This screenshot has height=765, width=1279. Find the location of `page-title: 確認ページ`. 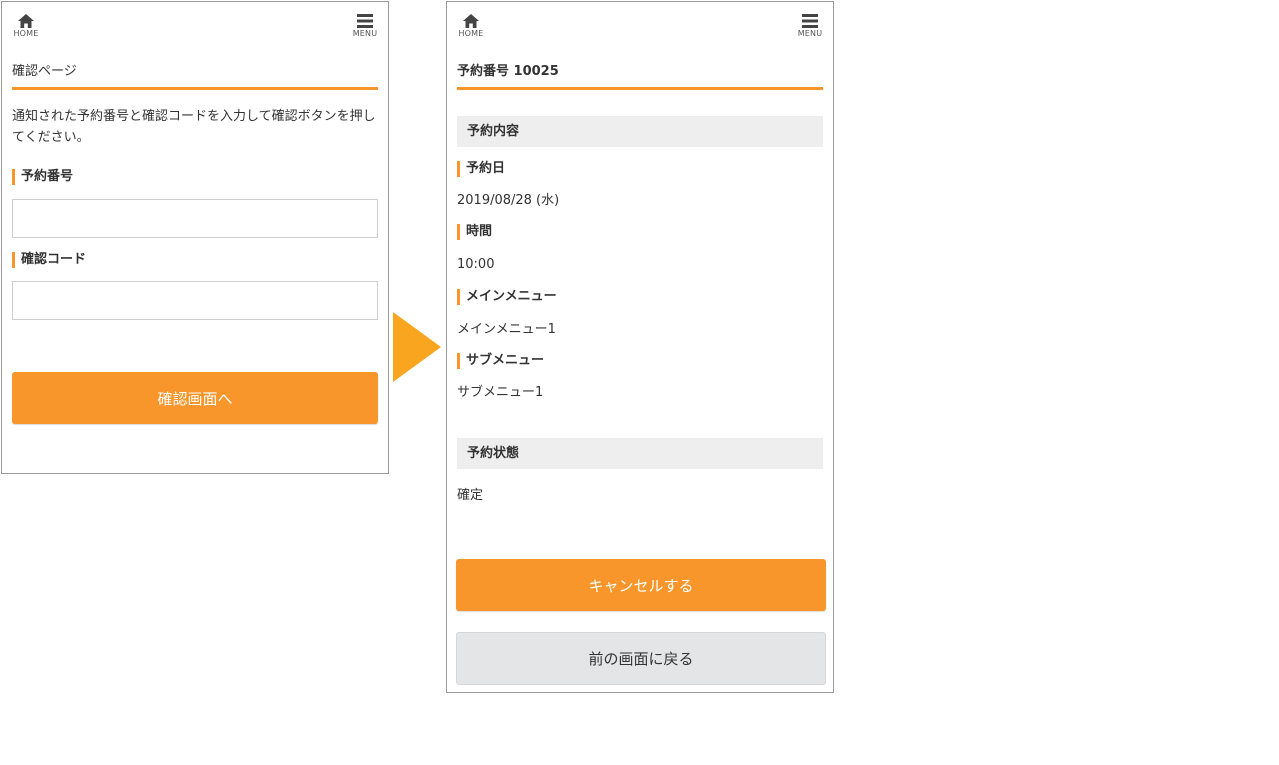

page-title: 確認ページ is located at coordinates (195, 75).